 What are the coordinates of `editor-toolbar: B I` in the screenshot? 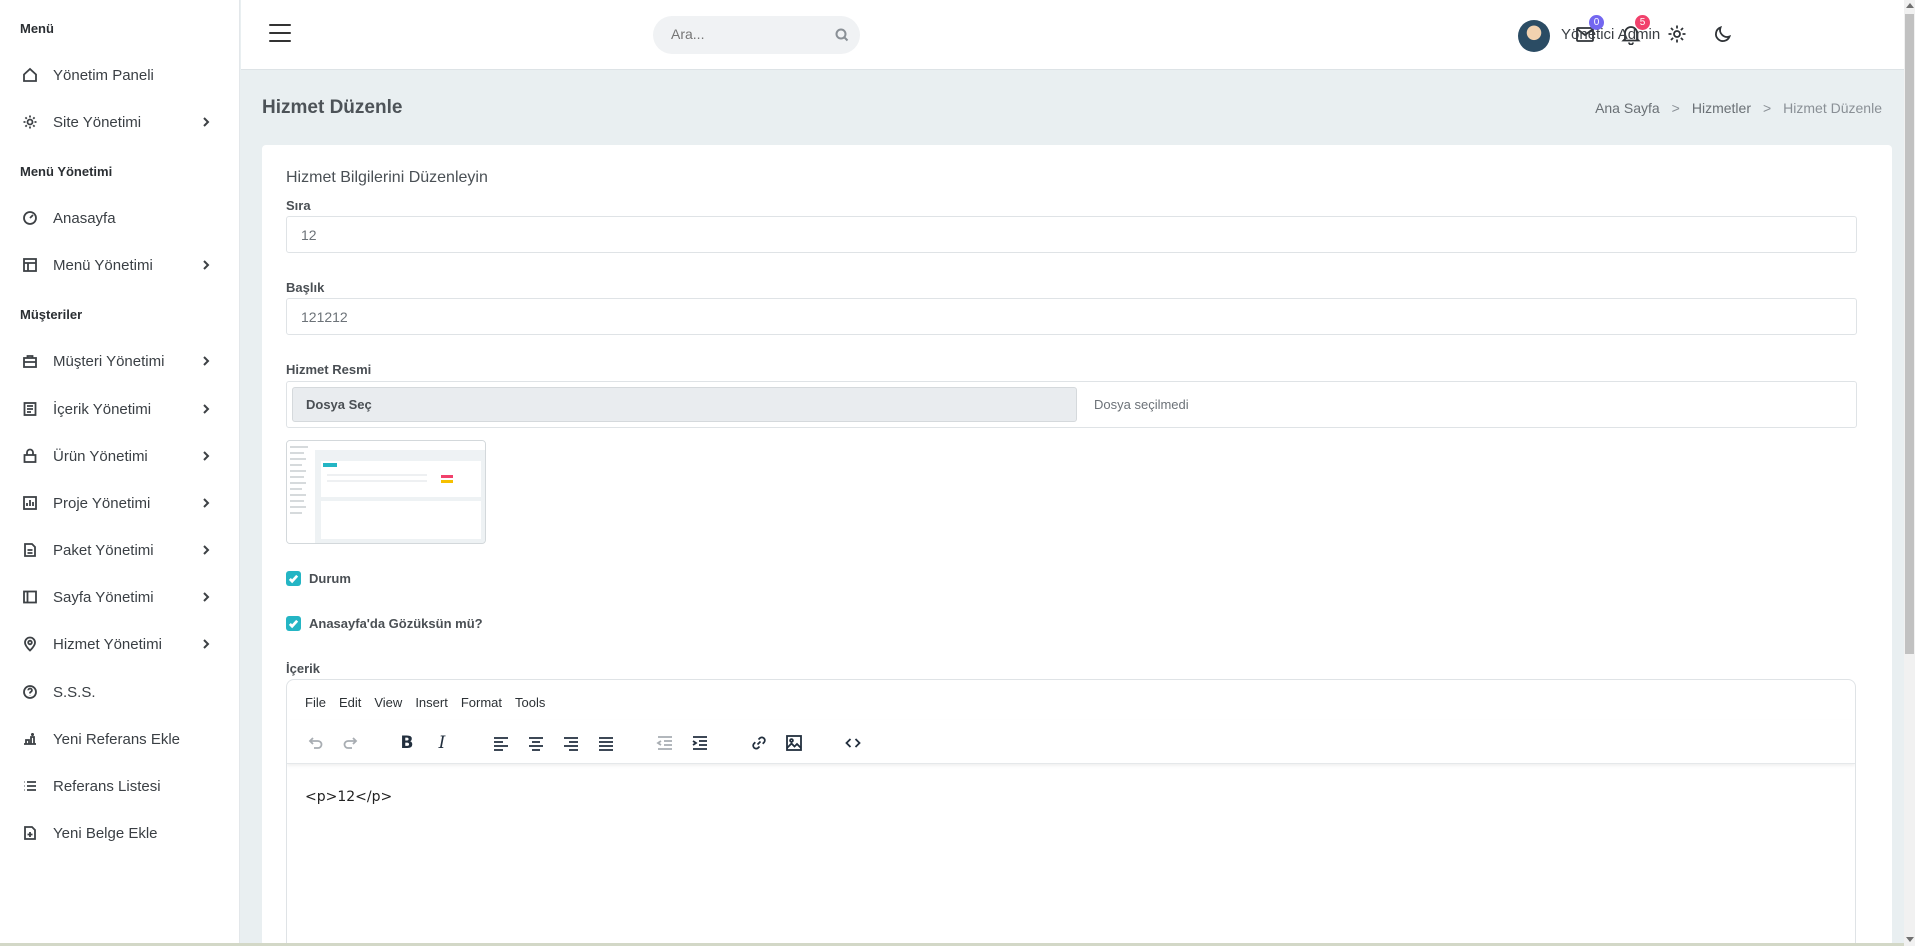 It's located at (1071, 742).